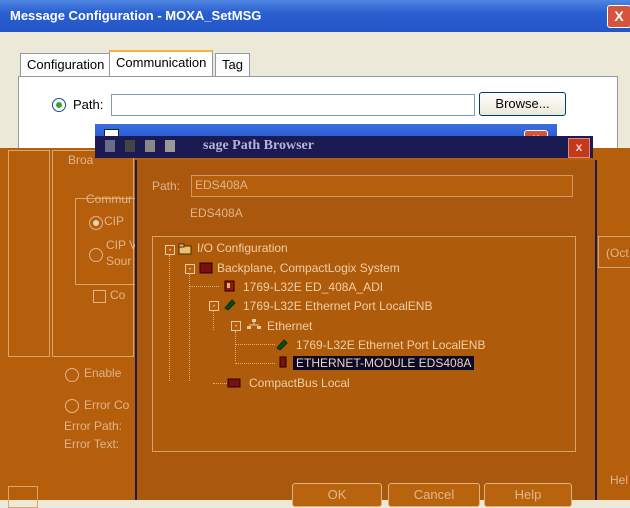 The image size is (630, 508). Describe the element at coordinates (315, 16) in the screenshot. I see `window-titlebar: Message Configuration - MOXA_SetMSG X` at that location.